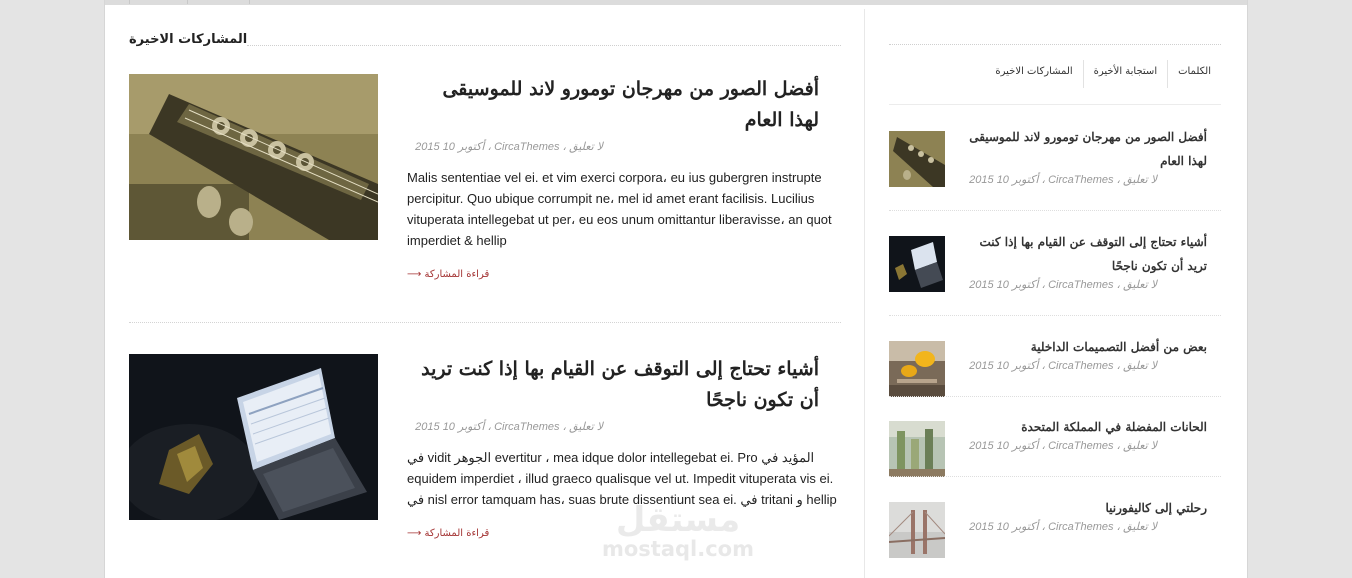  What do you see at coordinates (678, 520) in the screenshot?
I see `watermark-arabic: مستقل` at bounding box center [678, 520].